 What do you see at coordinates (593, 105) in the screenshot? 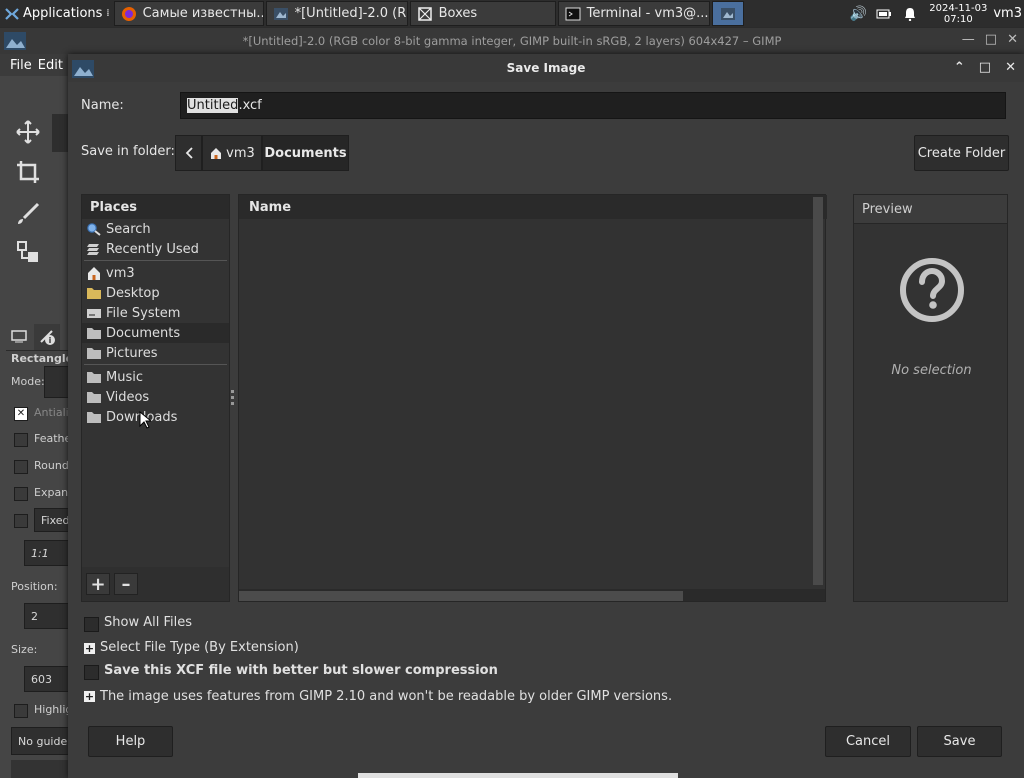
I see `name-input: Untitled .xcf` at bounding box center [593, 105].